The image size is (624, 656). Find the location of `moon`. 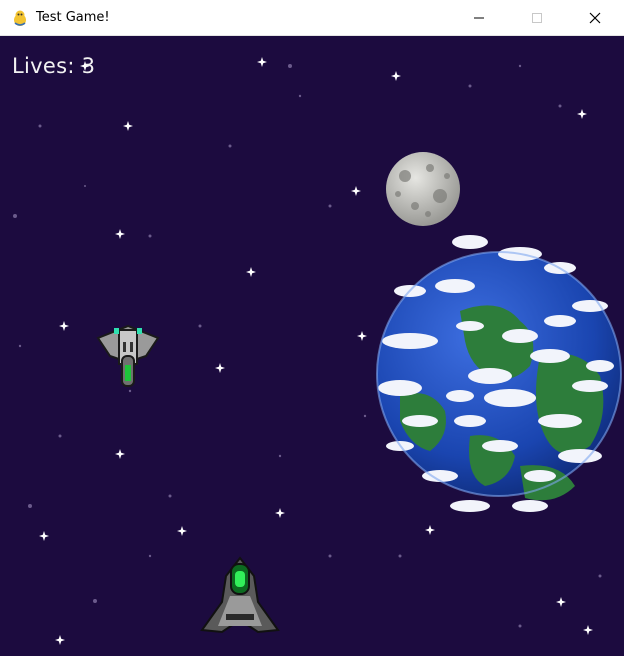

moon is located at coordinates (423, 189).